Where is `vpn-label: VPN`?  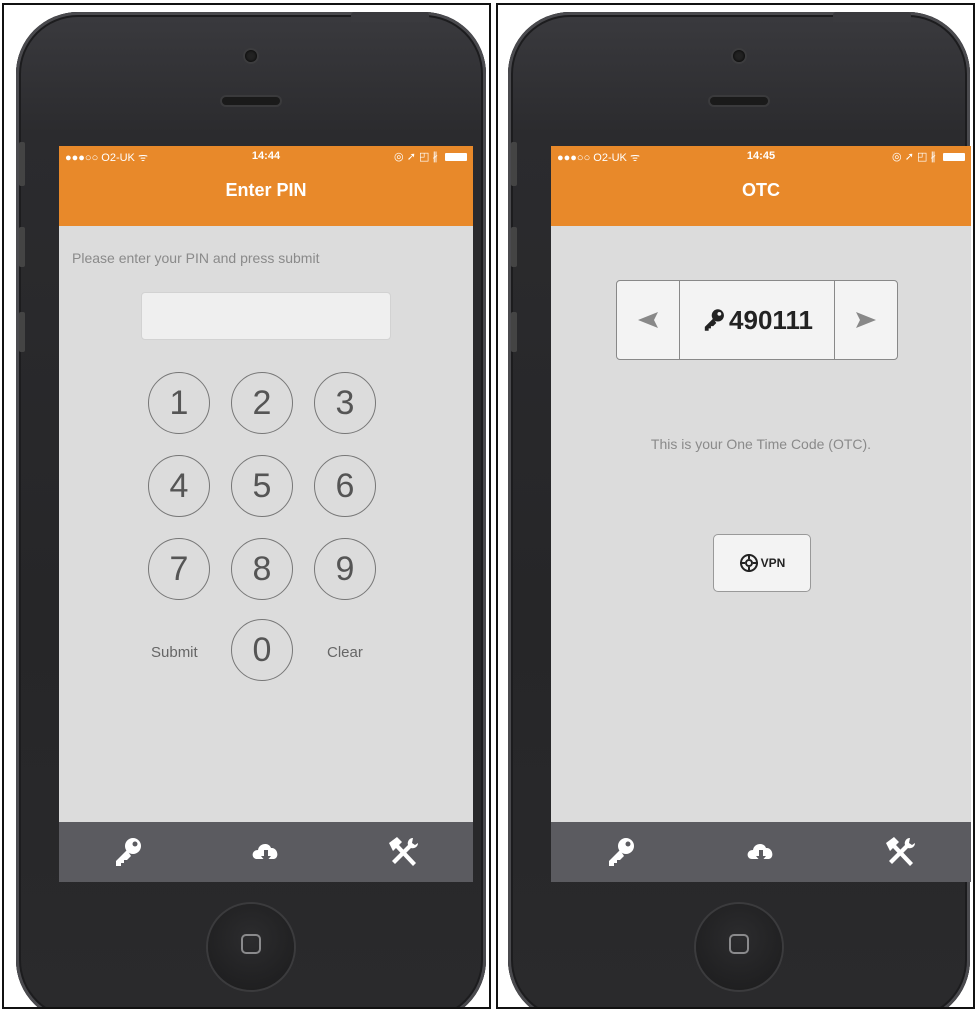 vpn-label: VPN is located at coordinates (773, 563).